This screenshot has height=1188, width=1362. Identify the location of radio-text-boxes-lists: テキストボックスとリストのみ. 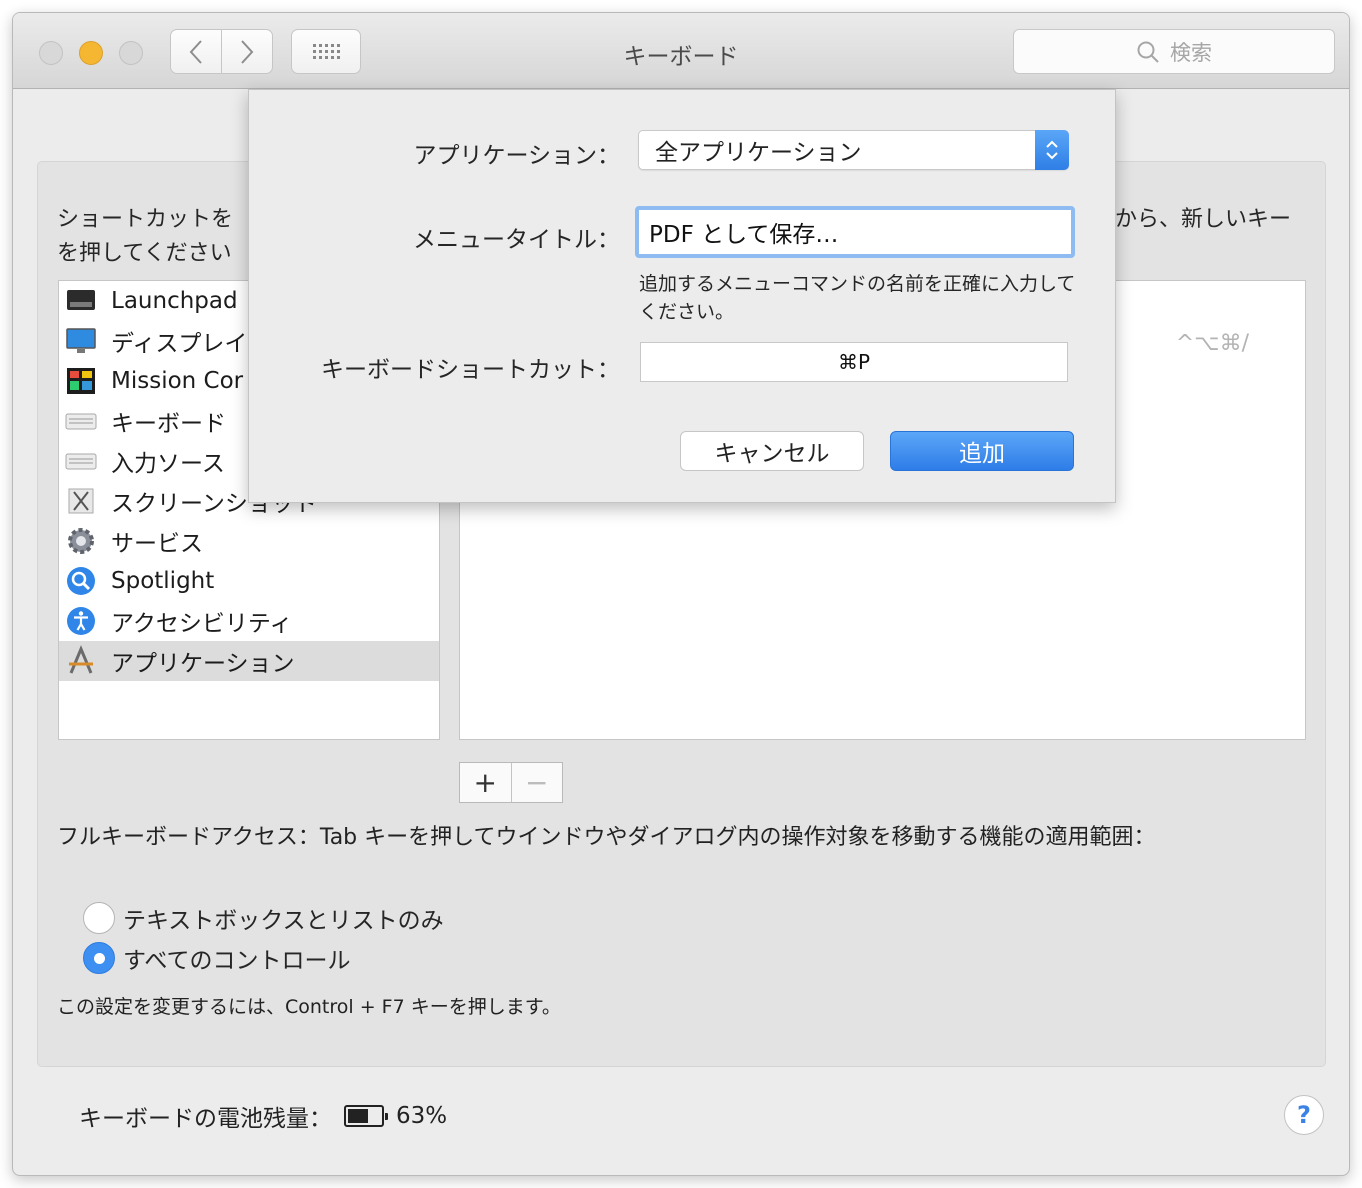
(263, 918).